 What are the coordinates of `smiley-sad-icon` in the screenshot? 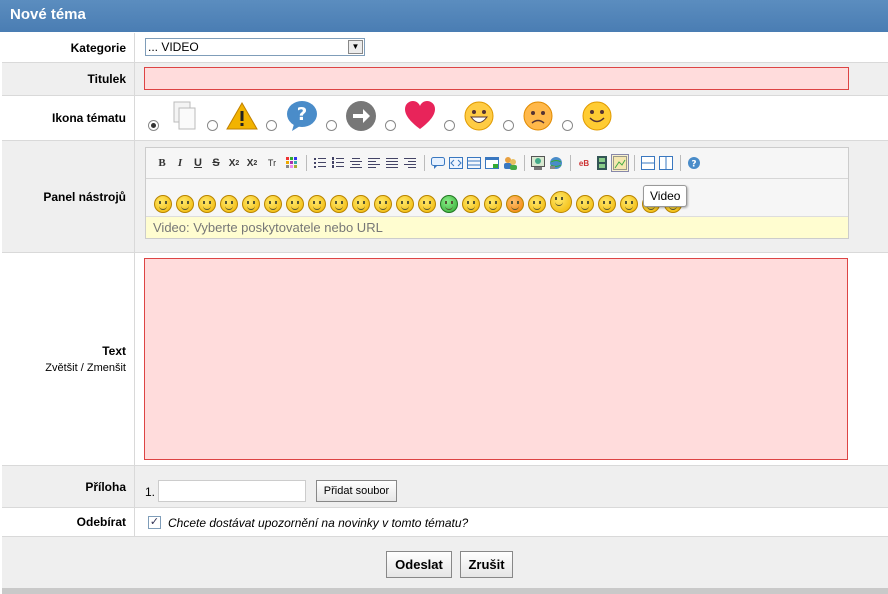 It's located at (515, 204).